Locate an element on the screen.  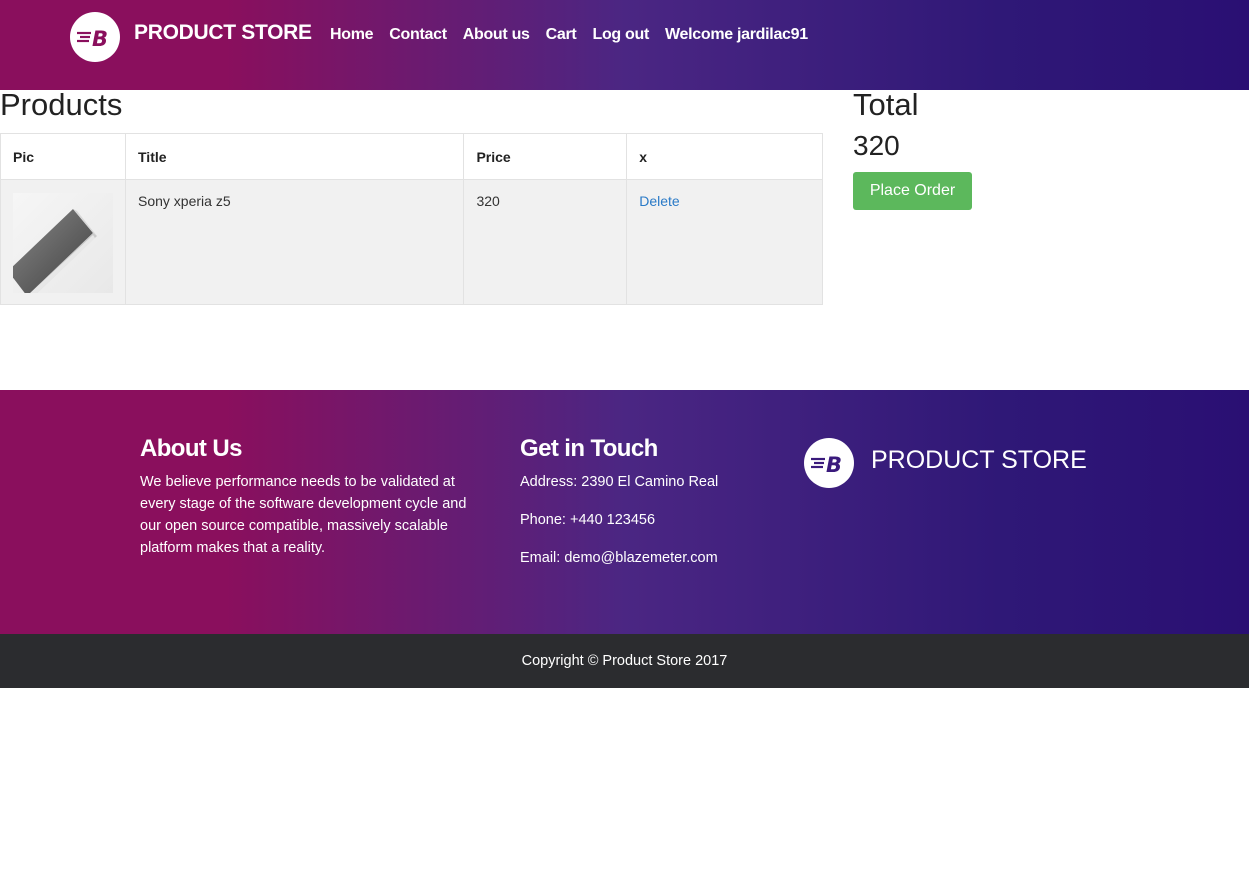
nav-about-us: About us is located at coordinates (496, 35).